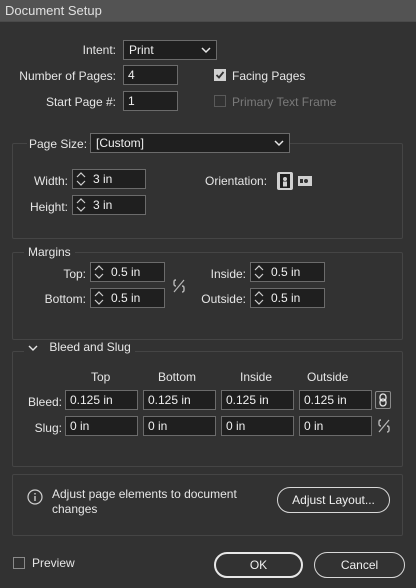 This screenshot has height=588, width=416. What do you see at coordinates (208, 11) in the screenshot?
I see `window-title: Document Setup` at bounding box center [208, 11].